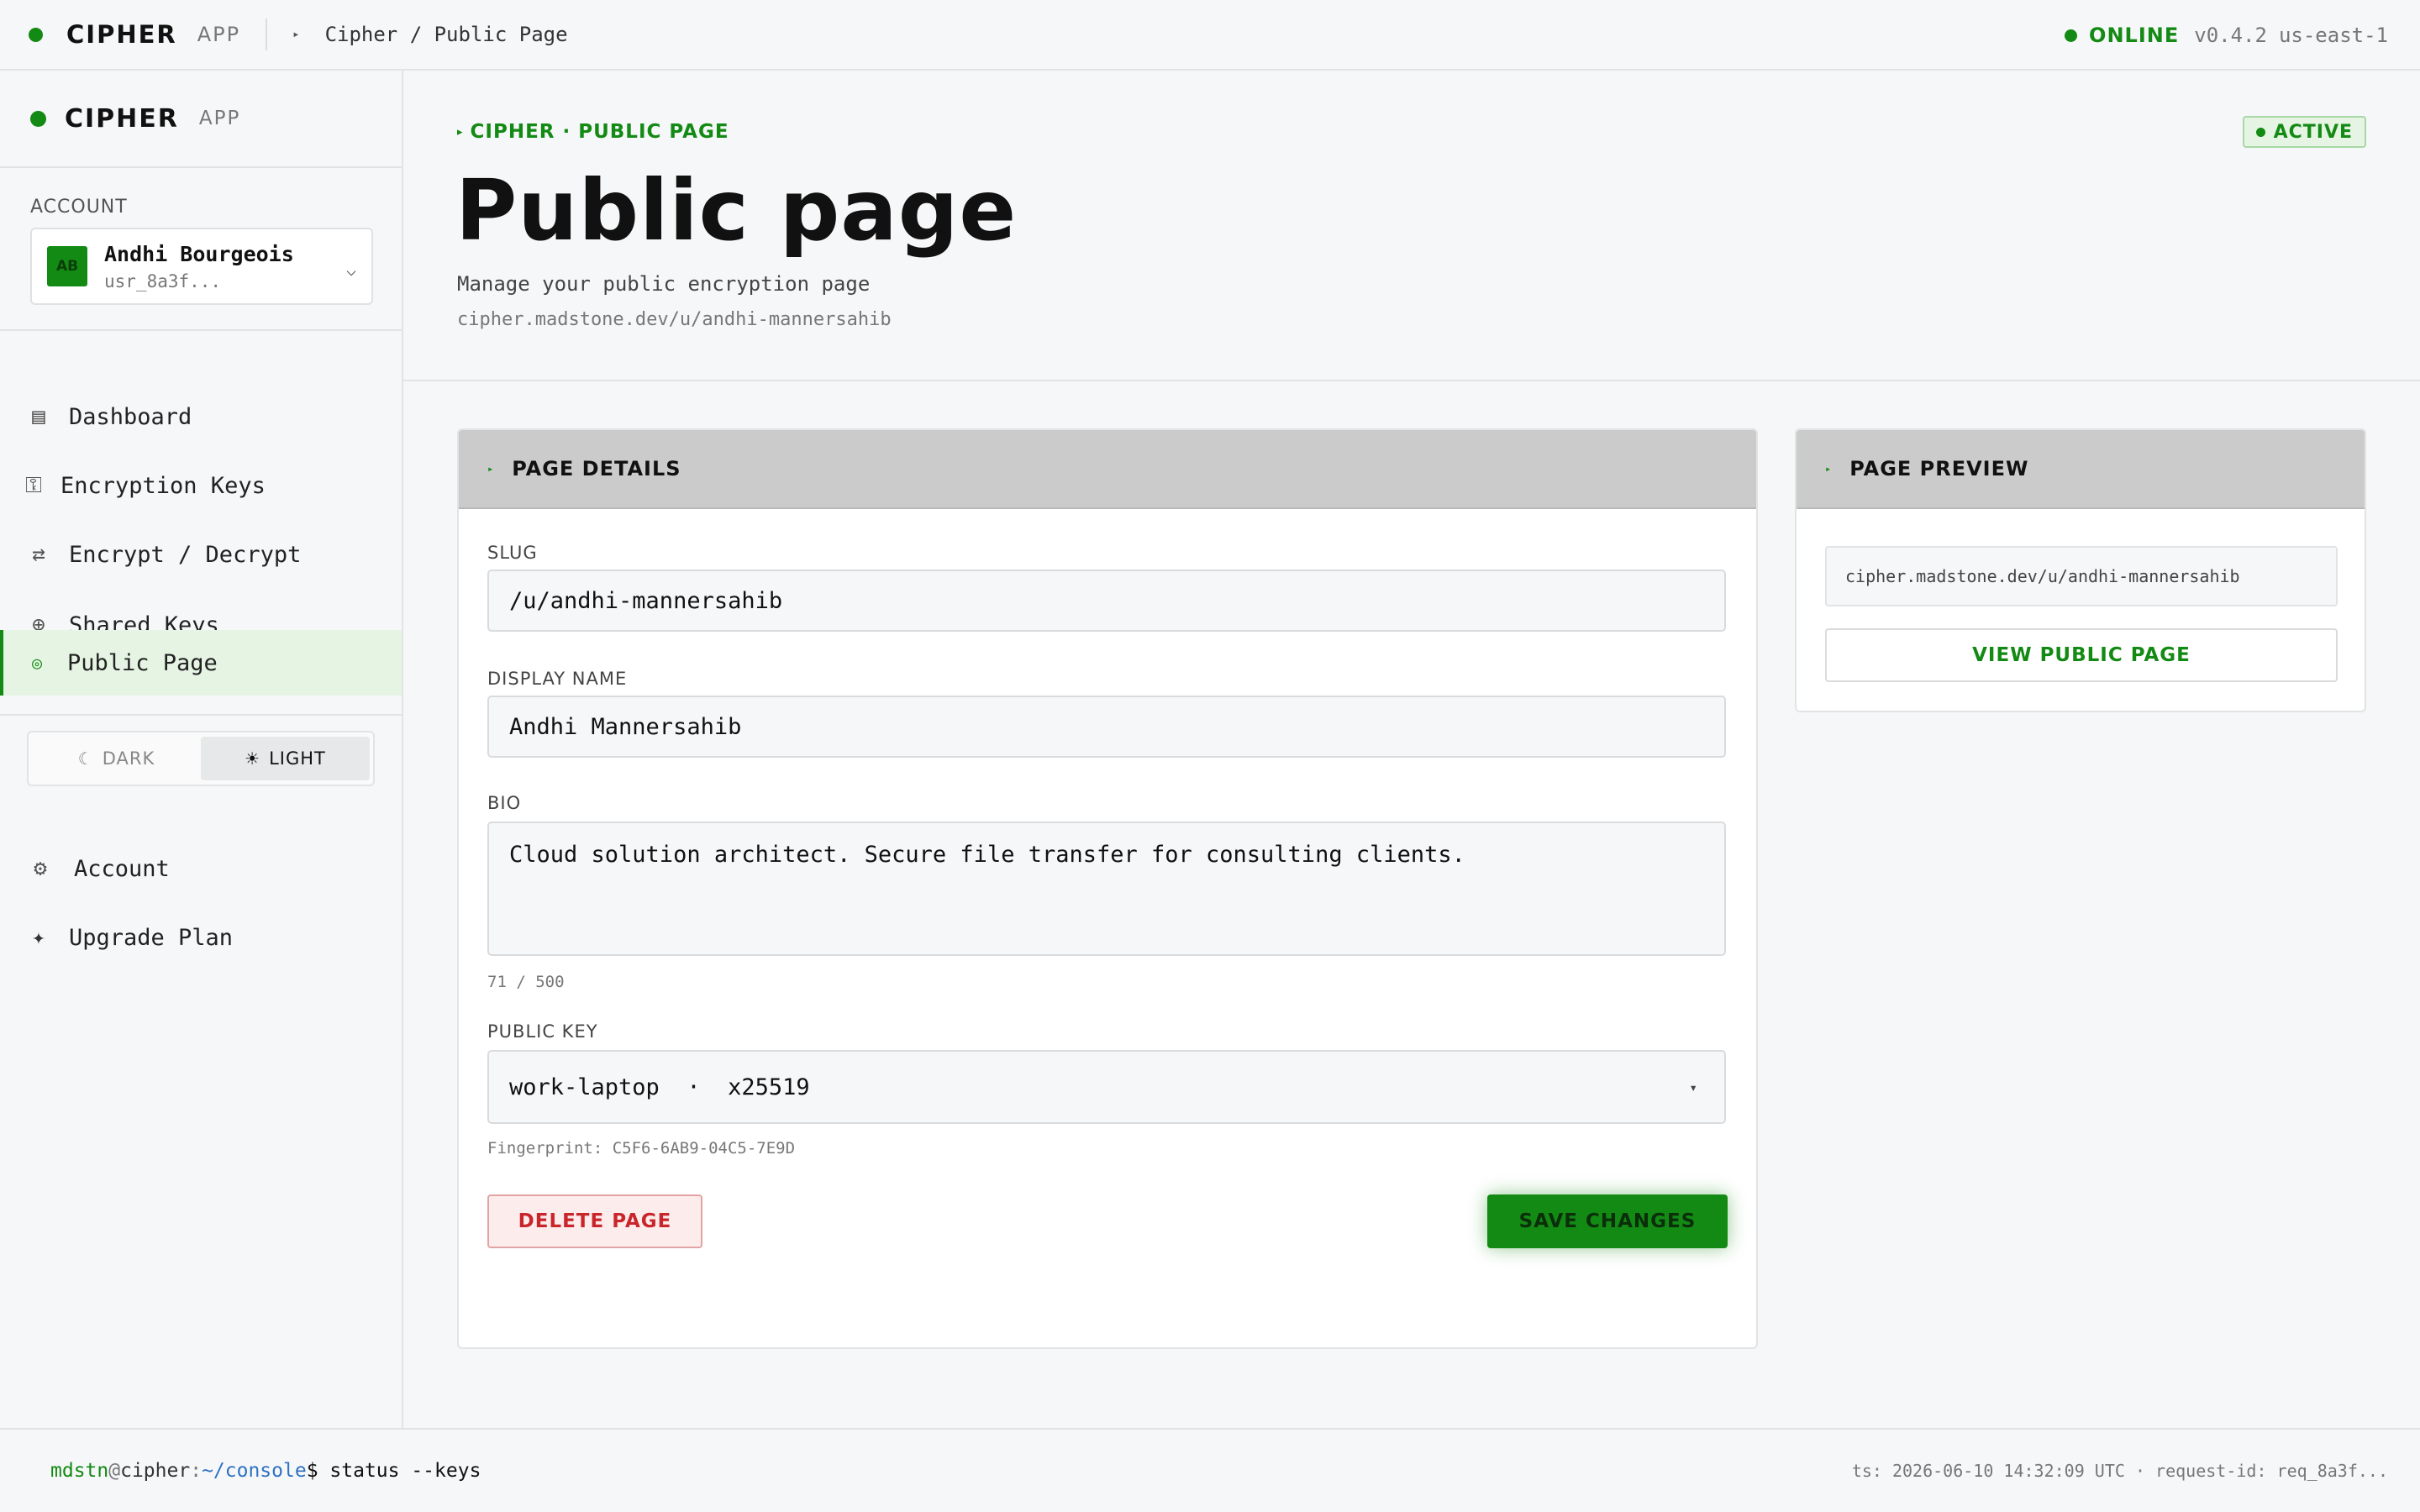  I want to click on gear-icon: ⚙, so click(40, 868).